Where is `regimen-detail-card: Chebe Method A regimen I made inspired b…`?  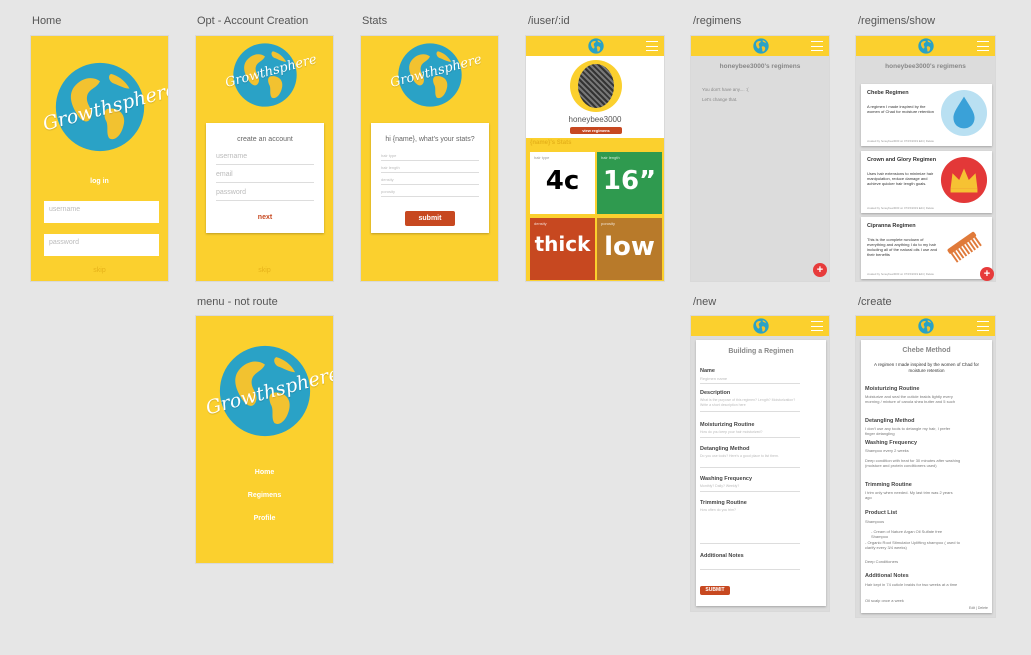 regimen-detail-card: Chebe Method A regimen I made inspired b… is located at coordinates (926, 476).